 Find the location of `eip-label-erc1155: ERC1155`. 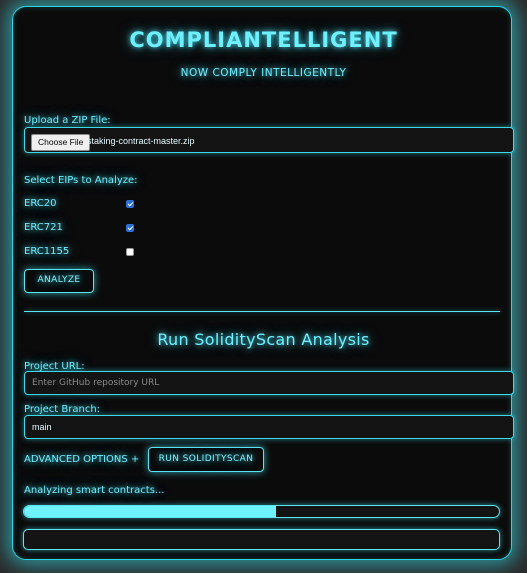

eip-label-erc1155: ERC1155 is located at coordinates (47, 251).